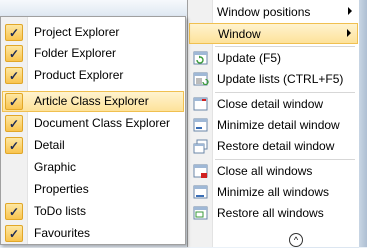  I want to click on menu-item-label: Minimize detail window, so click(278, 125).